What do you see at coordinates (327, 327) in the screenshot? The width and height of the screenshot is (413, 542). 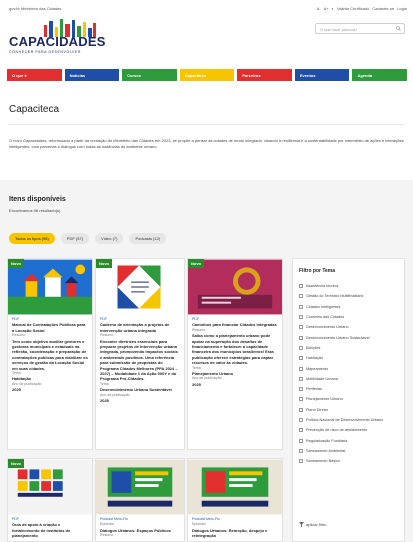 I see `theme-label: Desenvolvimento Urbano` at bounding box center [327, 327].